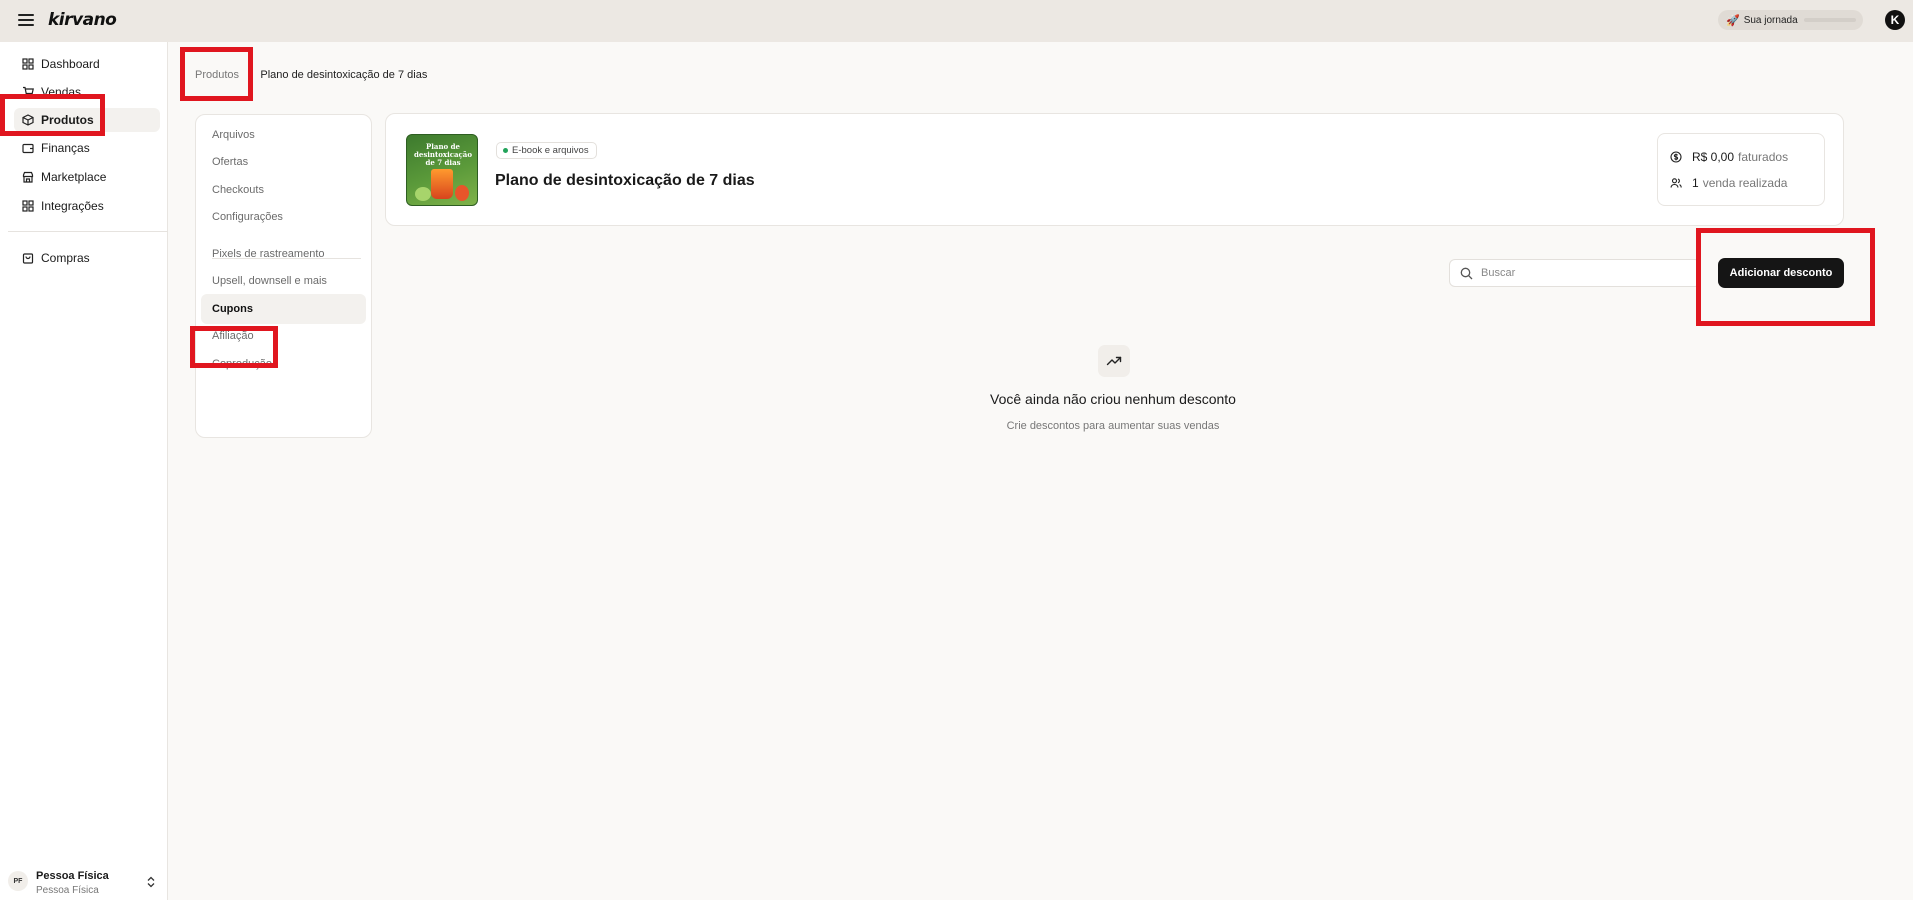 This screenshot has width=1913, height=900. I want to click on empty-state-icon-box, so click(1114, 361).